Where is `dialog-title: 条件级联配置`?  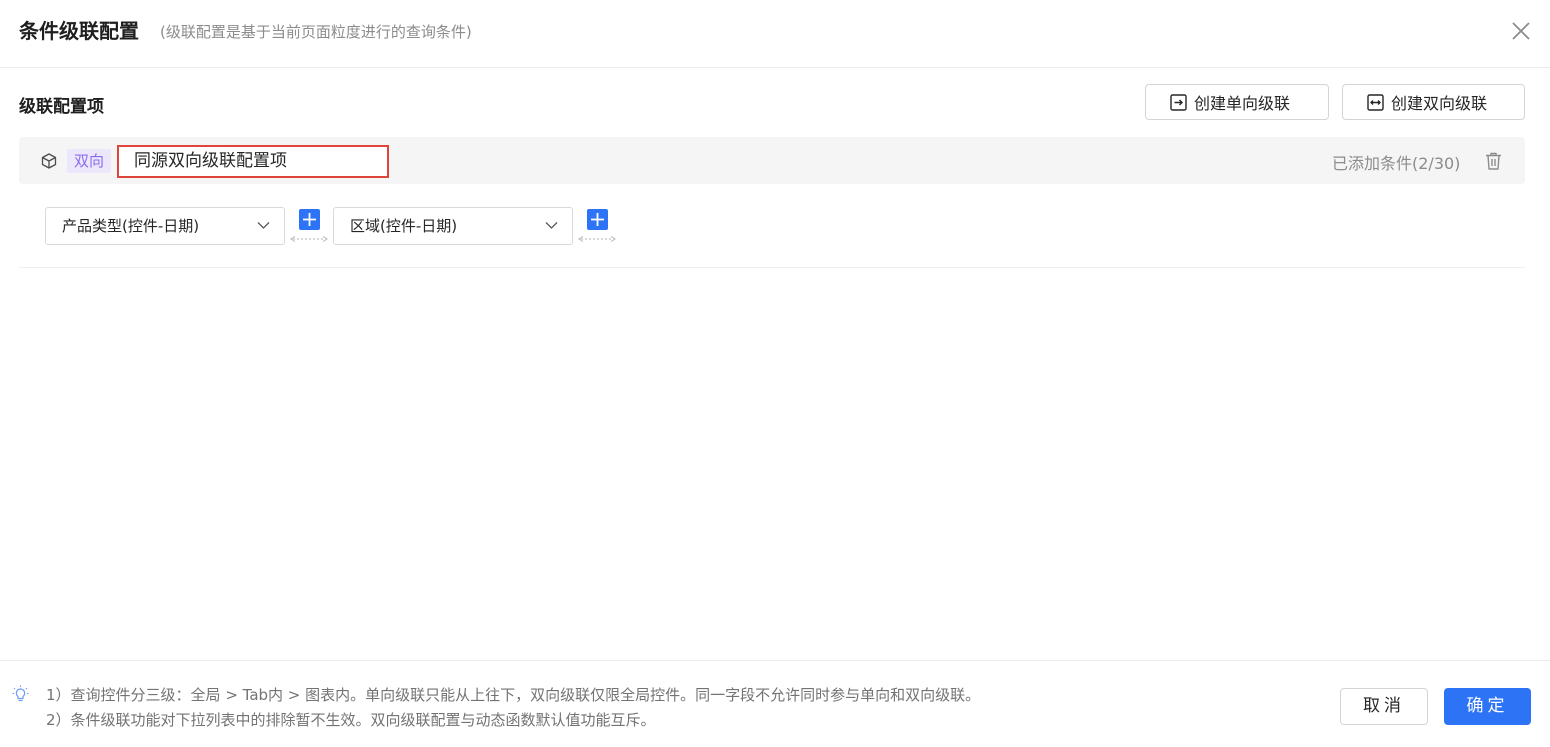 dialog-title: 条件级联配置 is located at coordinates (79, 31).